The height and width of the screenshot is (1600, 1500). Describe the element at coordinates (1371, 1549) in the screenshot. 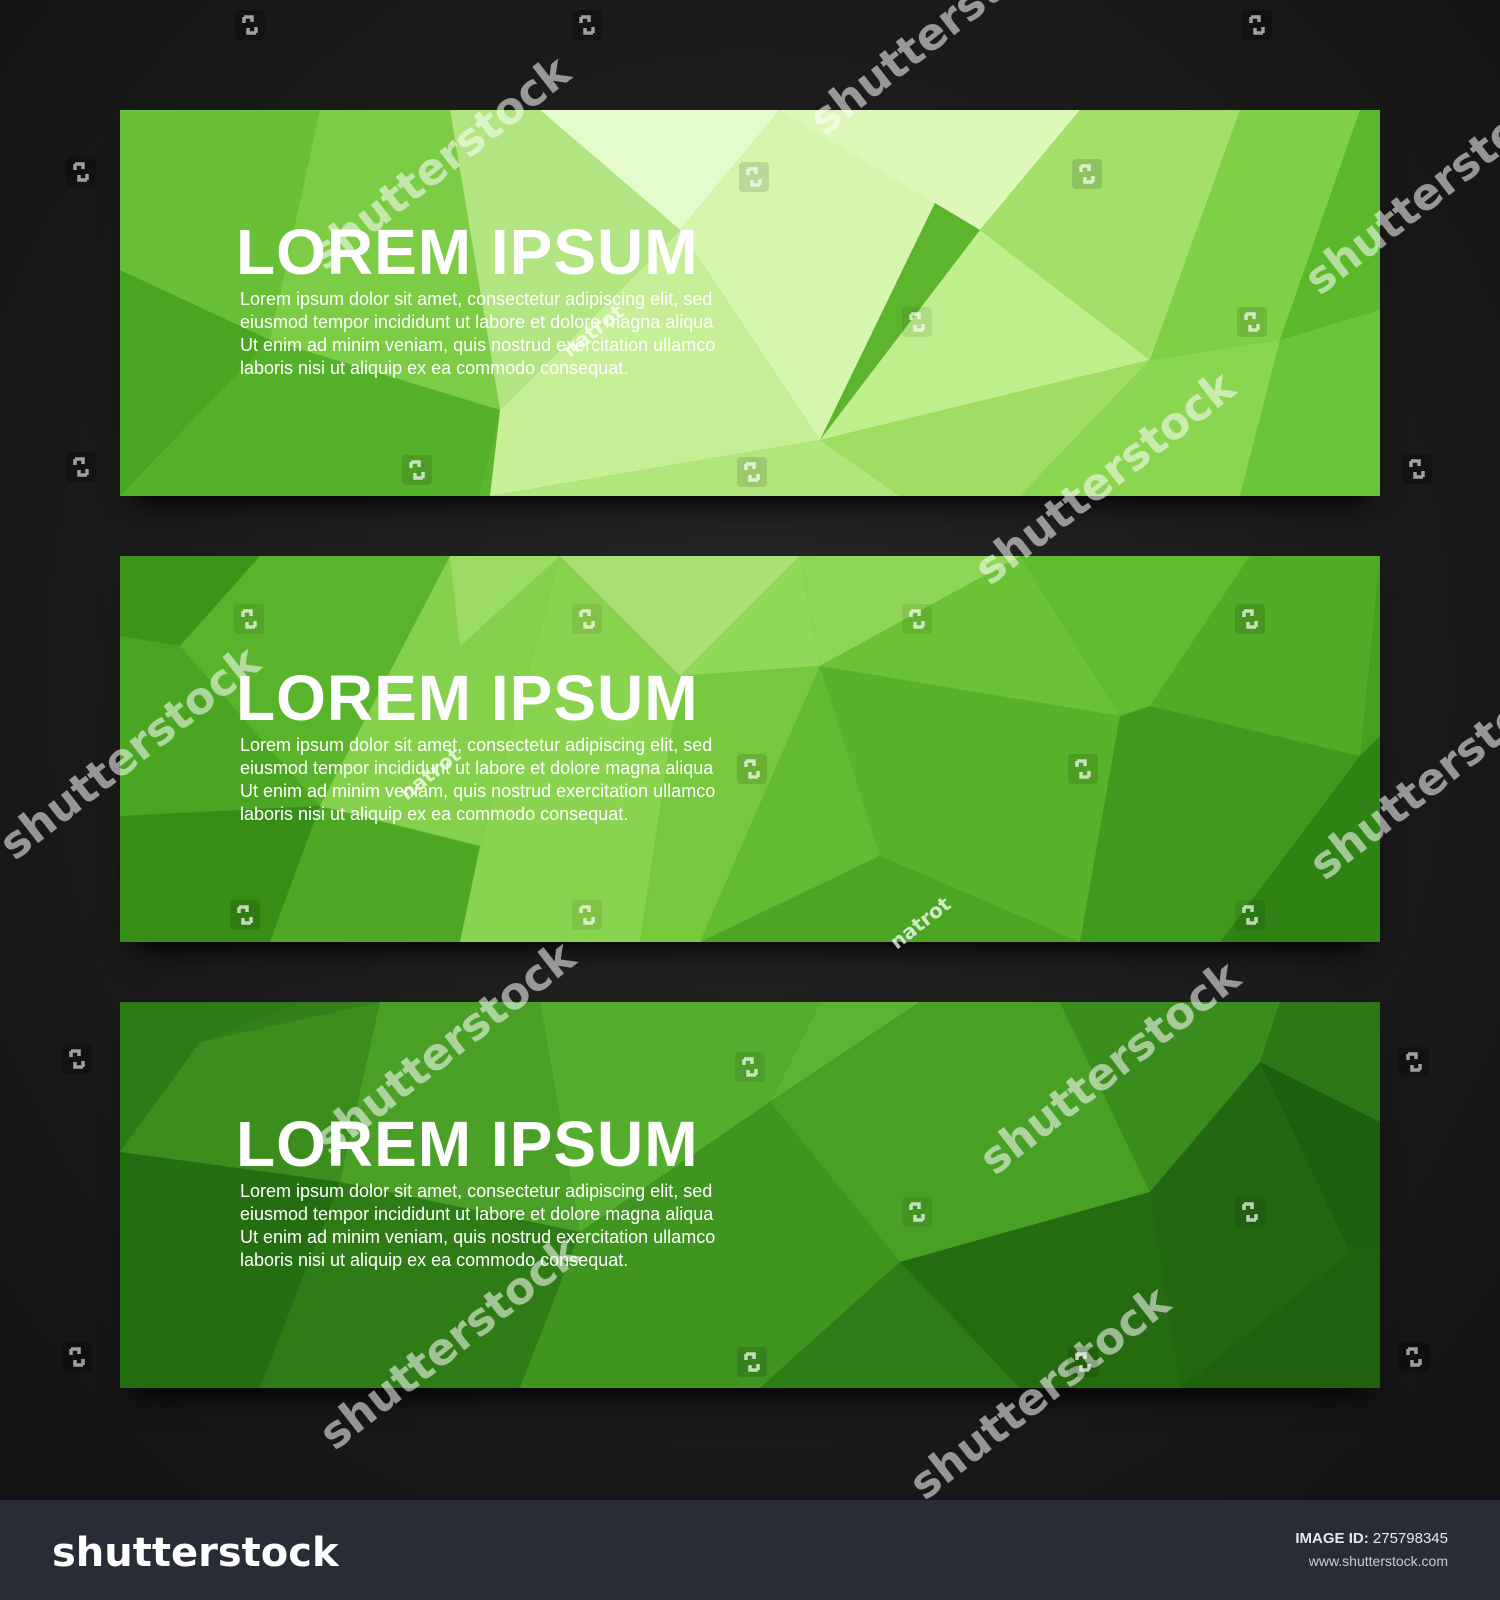

I see `image-id-block: IMAGE ID: 275798345 www.shutterstock.com` at that location.